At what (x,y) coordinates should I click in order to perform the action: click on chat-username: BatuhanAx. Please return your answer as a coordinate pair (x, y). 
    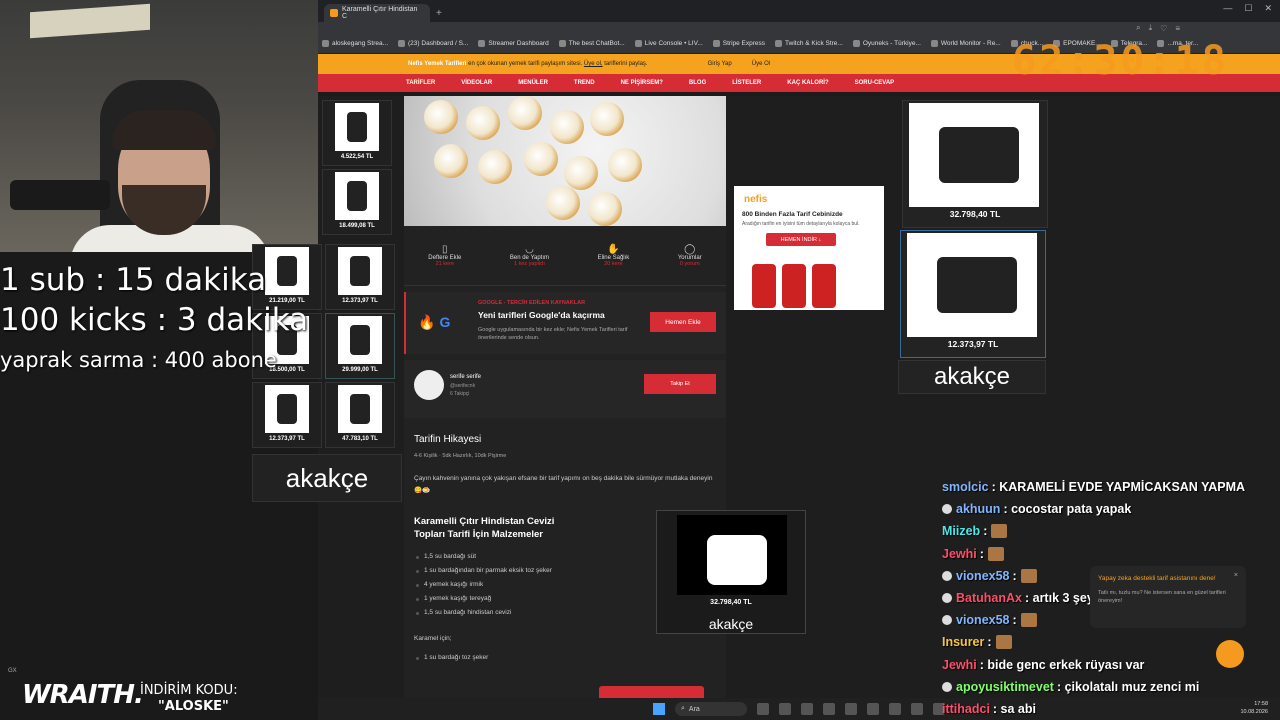
    Looking at the image, I should click on (989, 598).